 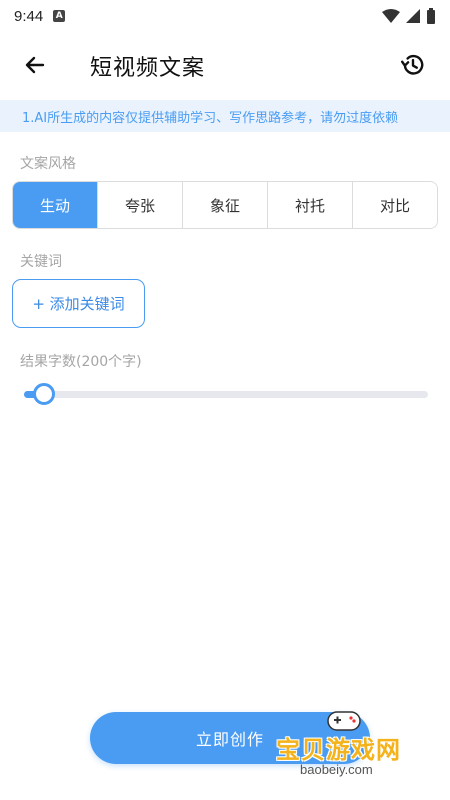 I want to click on notice-text: 1.AI所生成的内容仅提供辅助学习、写作思路参考，请勿过度依赖, so click(x=210, y=118).